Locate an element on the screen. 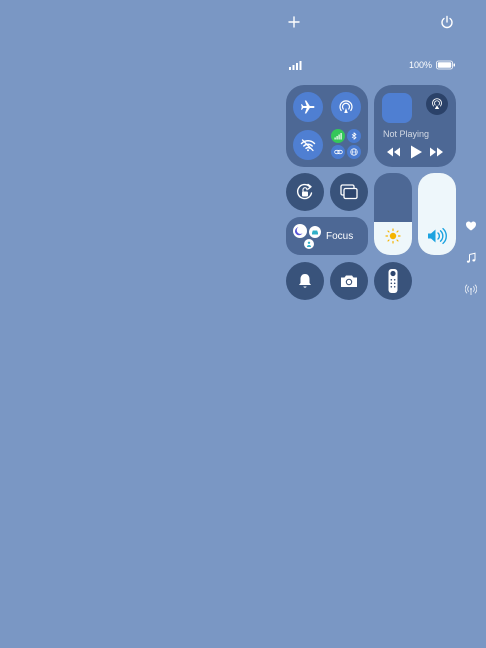 Image resolution: width=486 pixels, height=648 pixels. link-icon is located at coordinates (338, 152).